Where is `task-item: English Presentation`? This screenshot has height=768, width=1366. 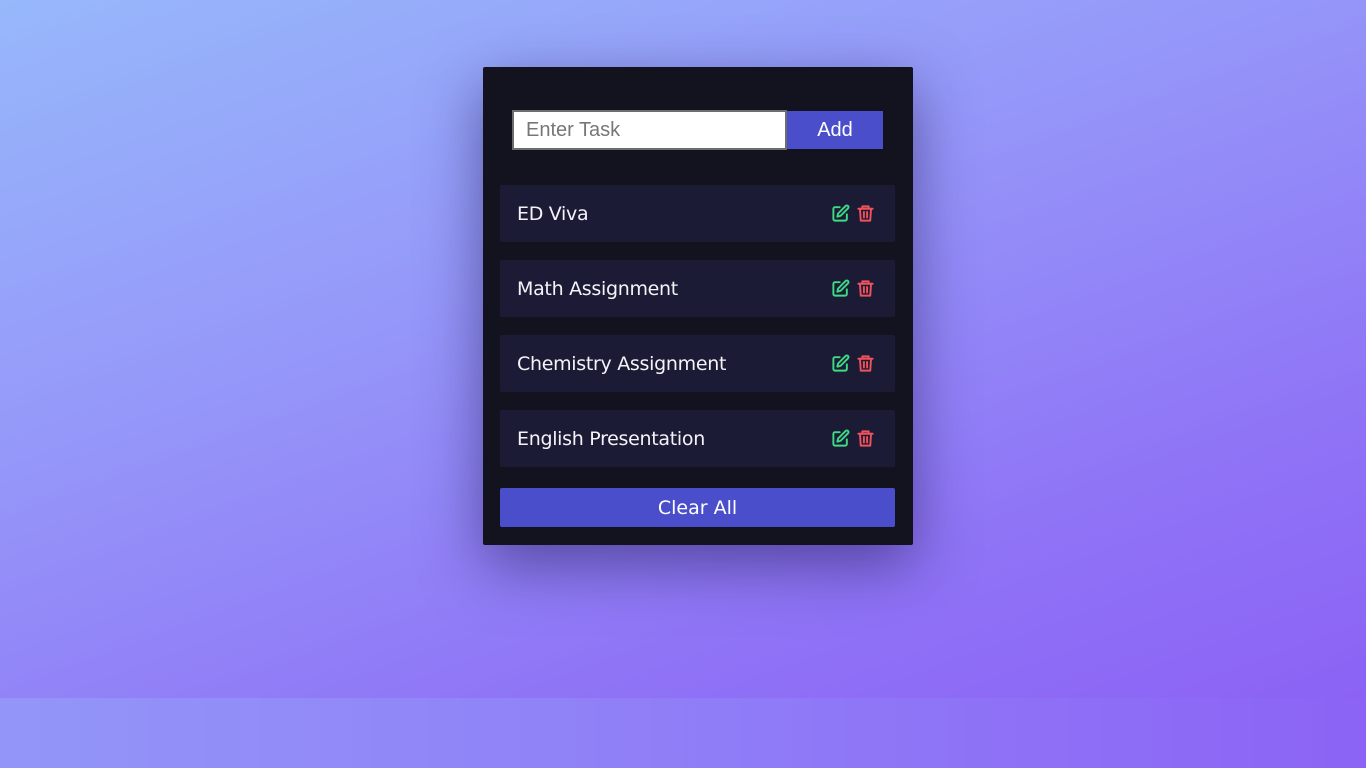
task-item: English Presentation is located at coordinates (697, 438).